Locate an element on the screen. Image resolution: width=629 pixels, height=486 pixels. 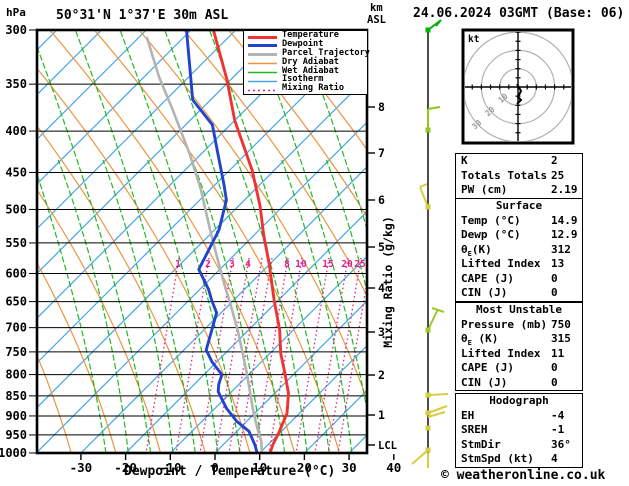
info-row-label: Lifted Index is located at coordinates (501, 353).